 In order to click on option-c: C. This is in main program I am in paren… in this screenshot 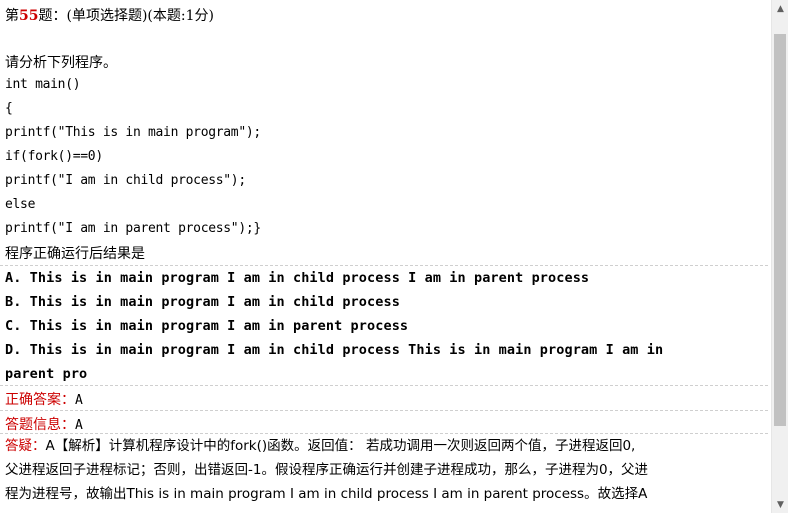, I will do `click(207, 326)`.